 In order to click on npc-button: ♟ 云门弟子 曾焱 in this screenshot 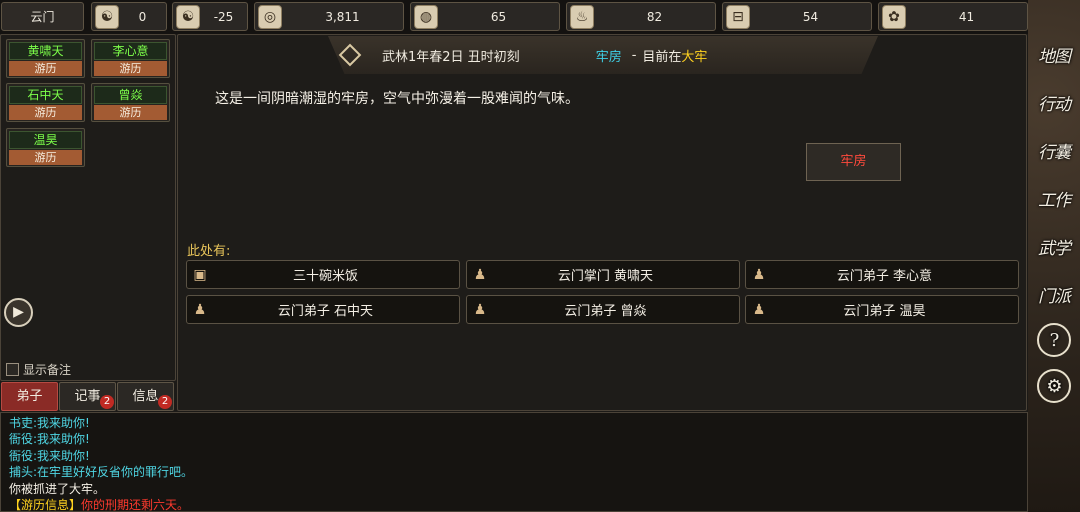, I will do `click(603, 309)`.